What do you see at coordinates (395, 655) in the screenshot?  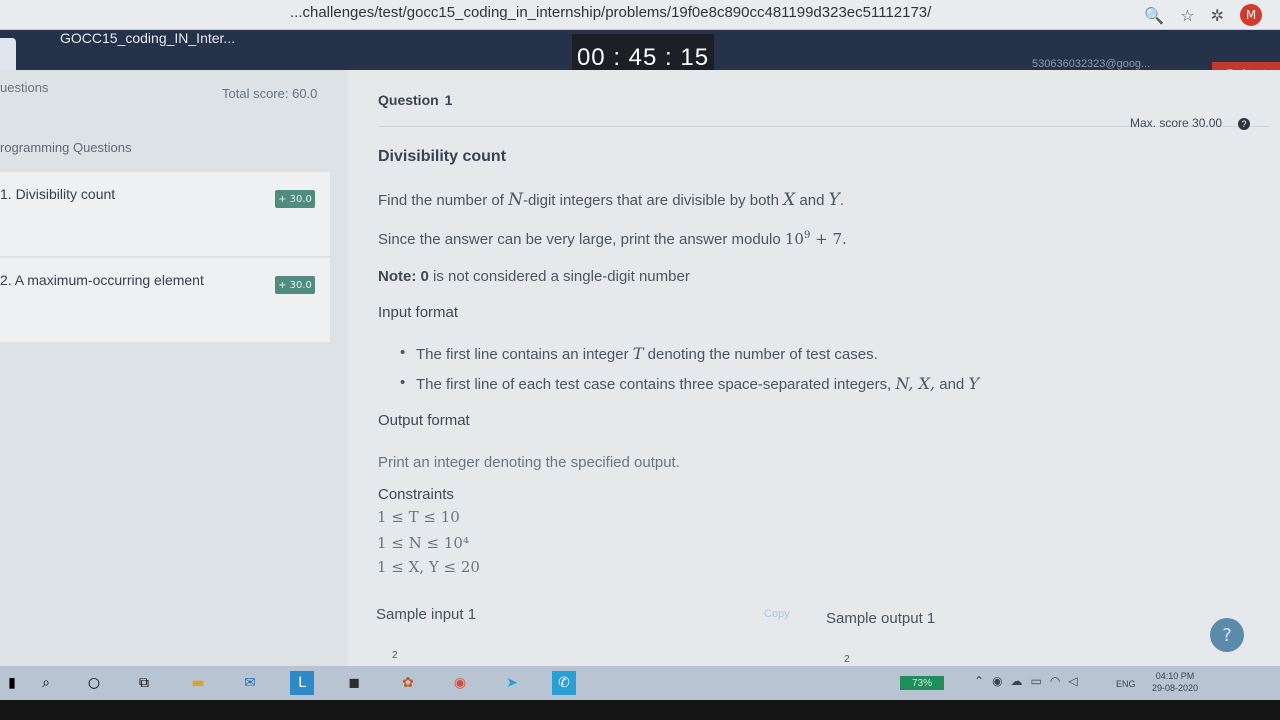 I see `sample-input-value: 2` at bounding box center [395, 655].